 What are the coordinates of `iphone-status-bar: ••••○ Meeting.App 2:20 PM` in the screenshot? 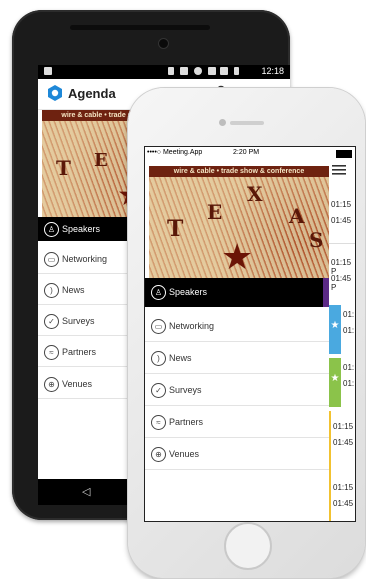 It's located at (250, 153).